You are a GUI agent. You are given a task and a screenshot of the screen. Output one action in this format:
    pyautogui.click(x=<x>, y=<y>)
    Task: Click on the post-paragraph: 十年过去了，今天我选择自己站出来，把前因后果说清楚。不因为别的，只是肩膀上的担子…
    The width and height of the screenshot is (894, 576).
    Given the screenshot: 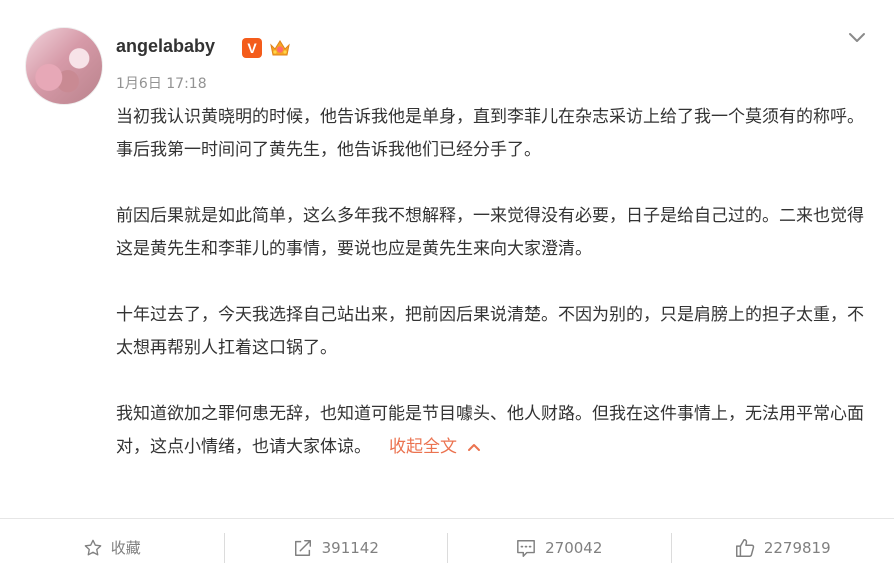 What is the action you would take?
    pyautogui.click(x=490, y=331)
    